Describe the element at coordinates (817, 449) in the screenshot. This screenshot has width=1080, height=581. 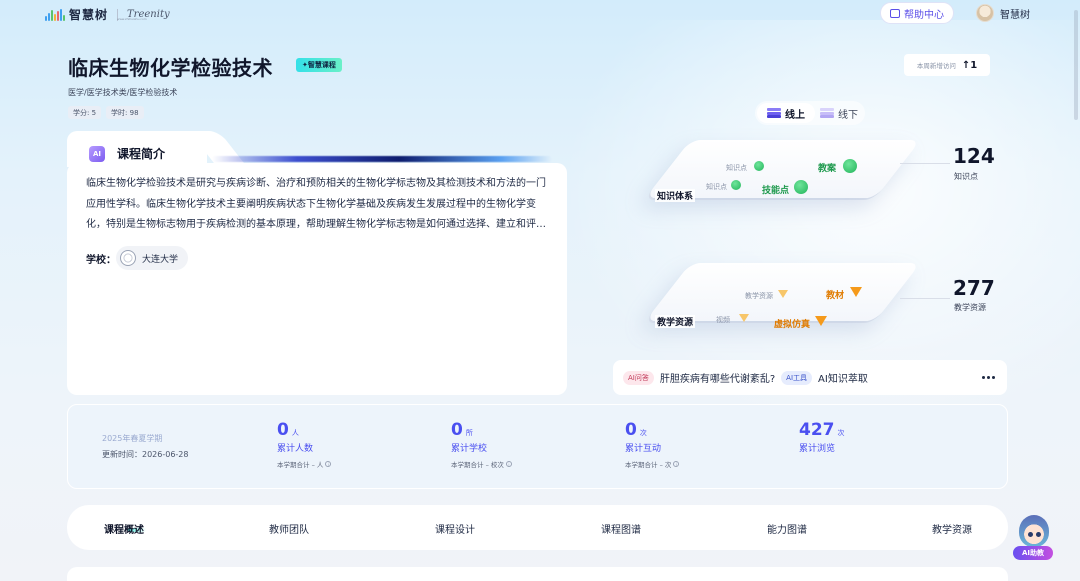
I see `metric-label: 累计浏览` at that location.